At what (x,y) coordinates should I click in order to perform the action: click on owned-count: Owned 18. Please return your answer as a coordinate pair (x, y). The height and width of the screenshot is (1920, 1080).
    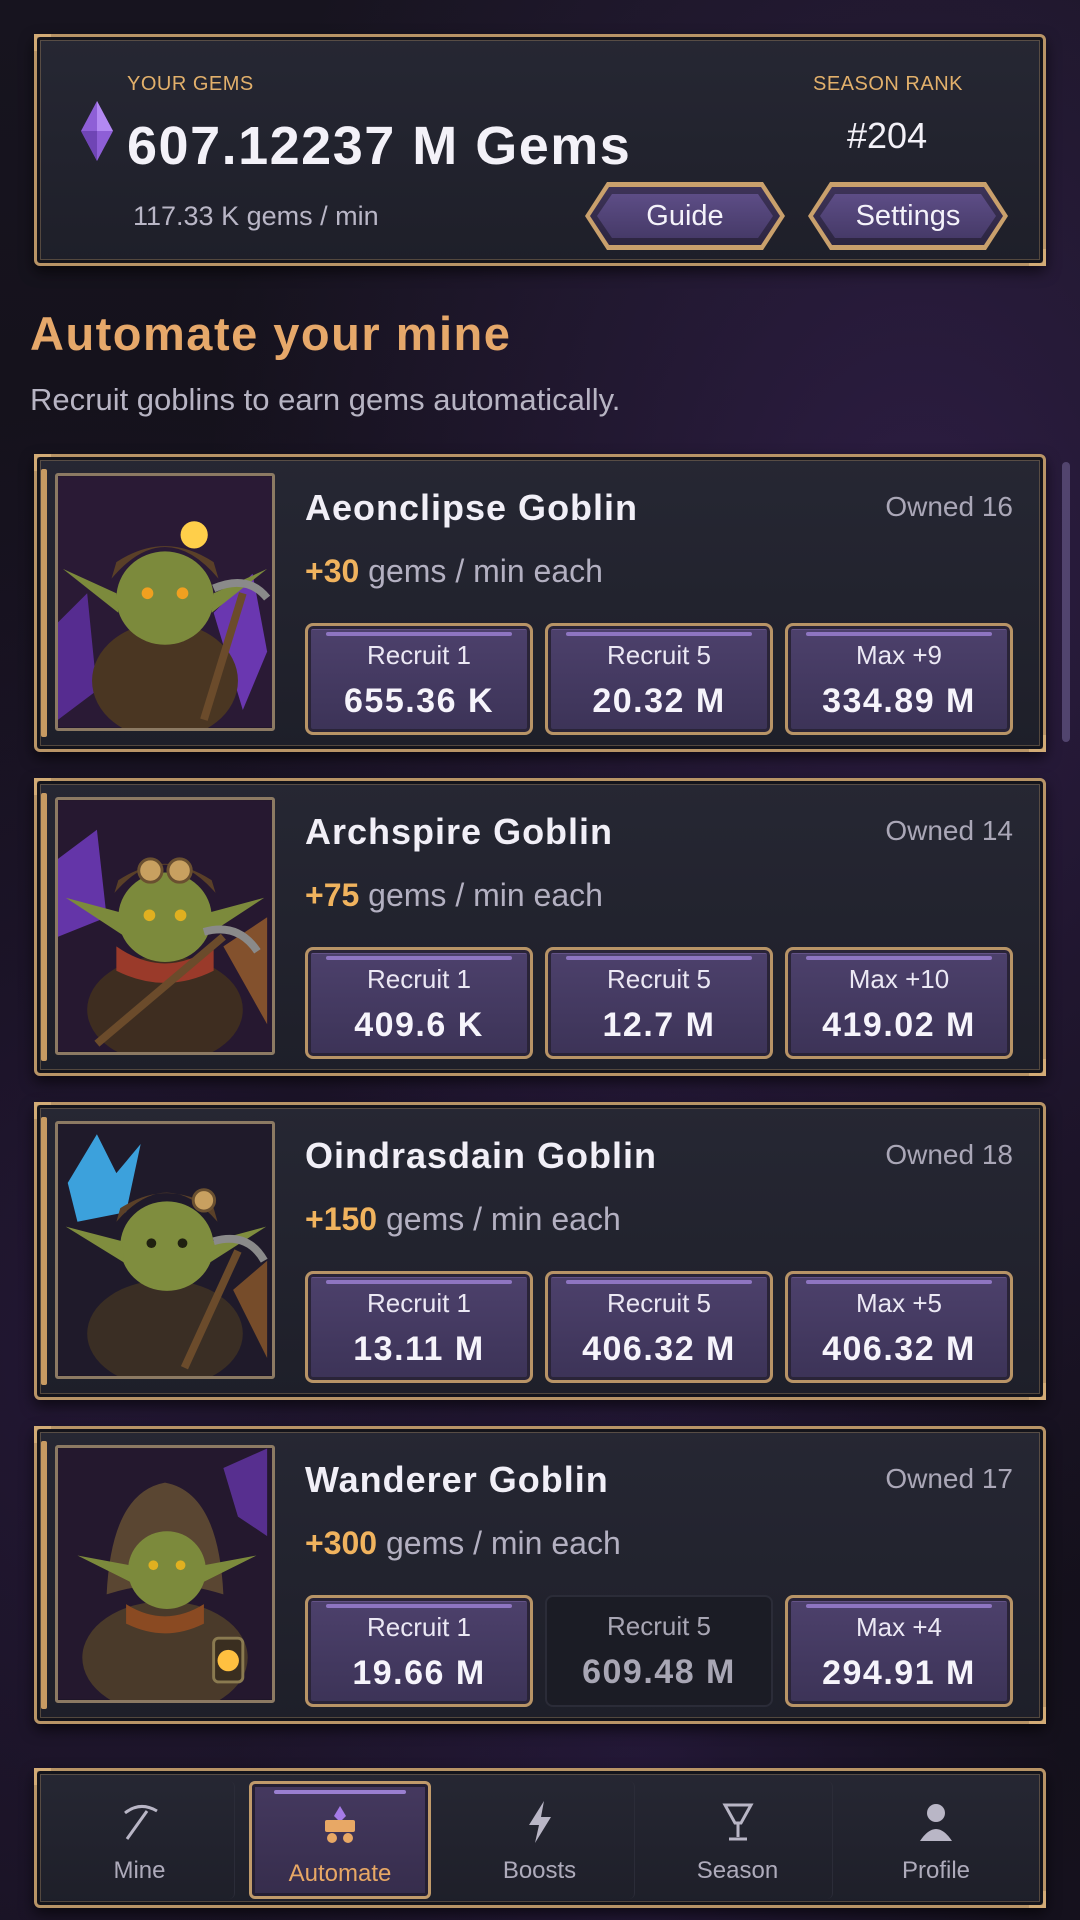
    Looking at the image, I should click on (949, 1154).